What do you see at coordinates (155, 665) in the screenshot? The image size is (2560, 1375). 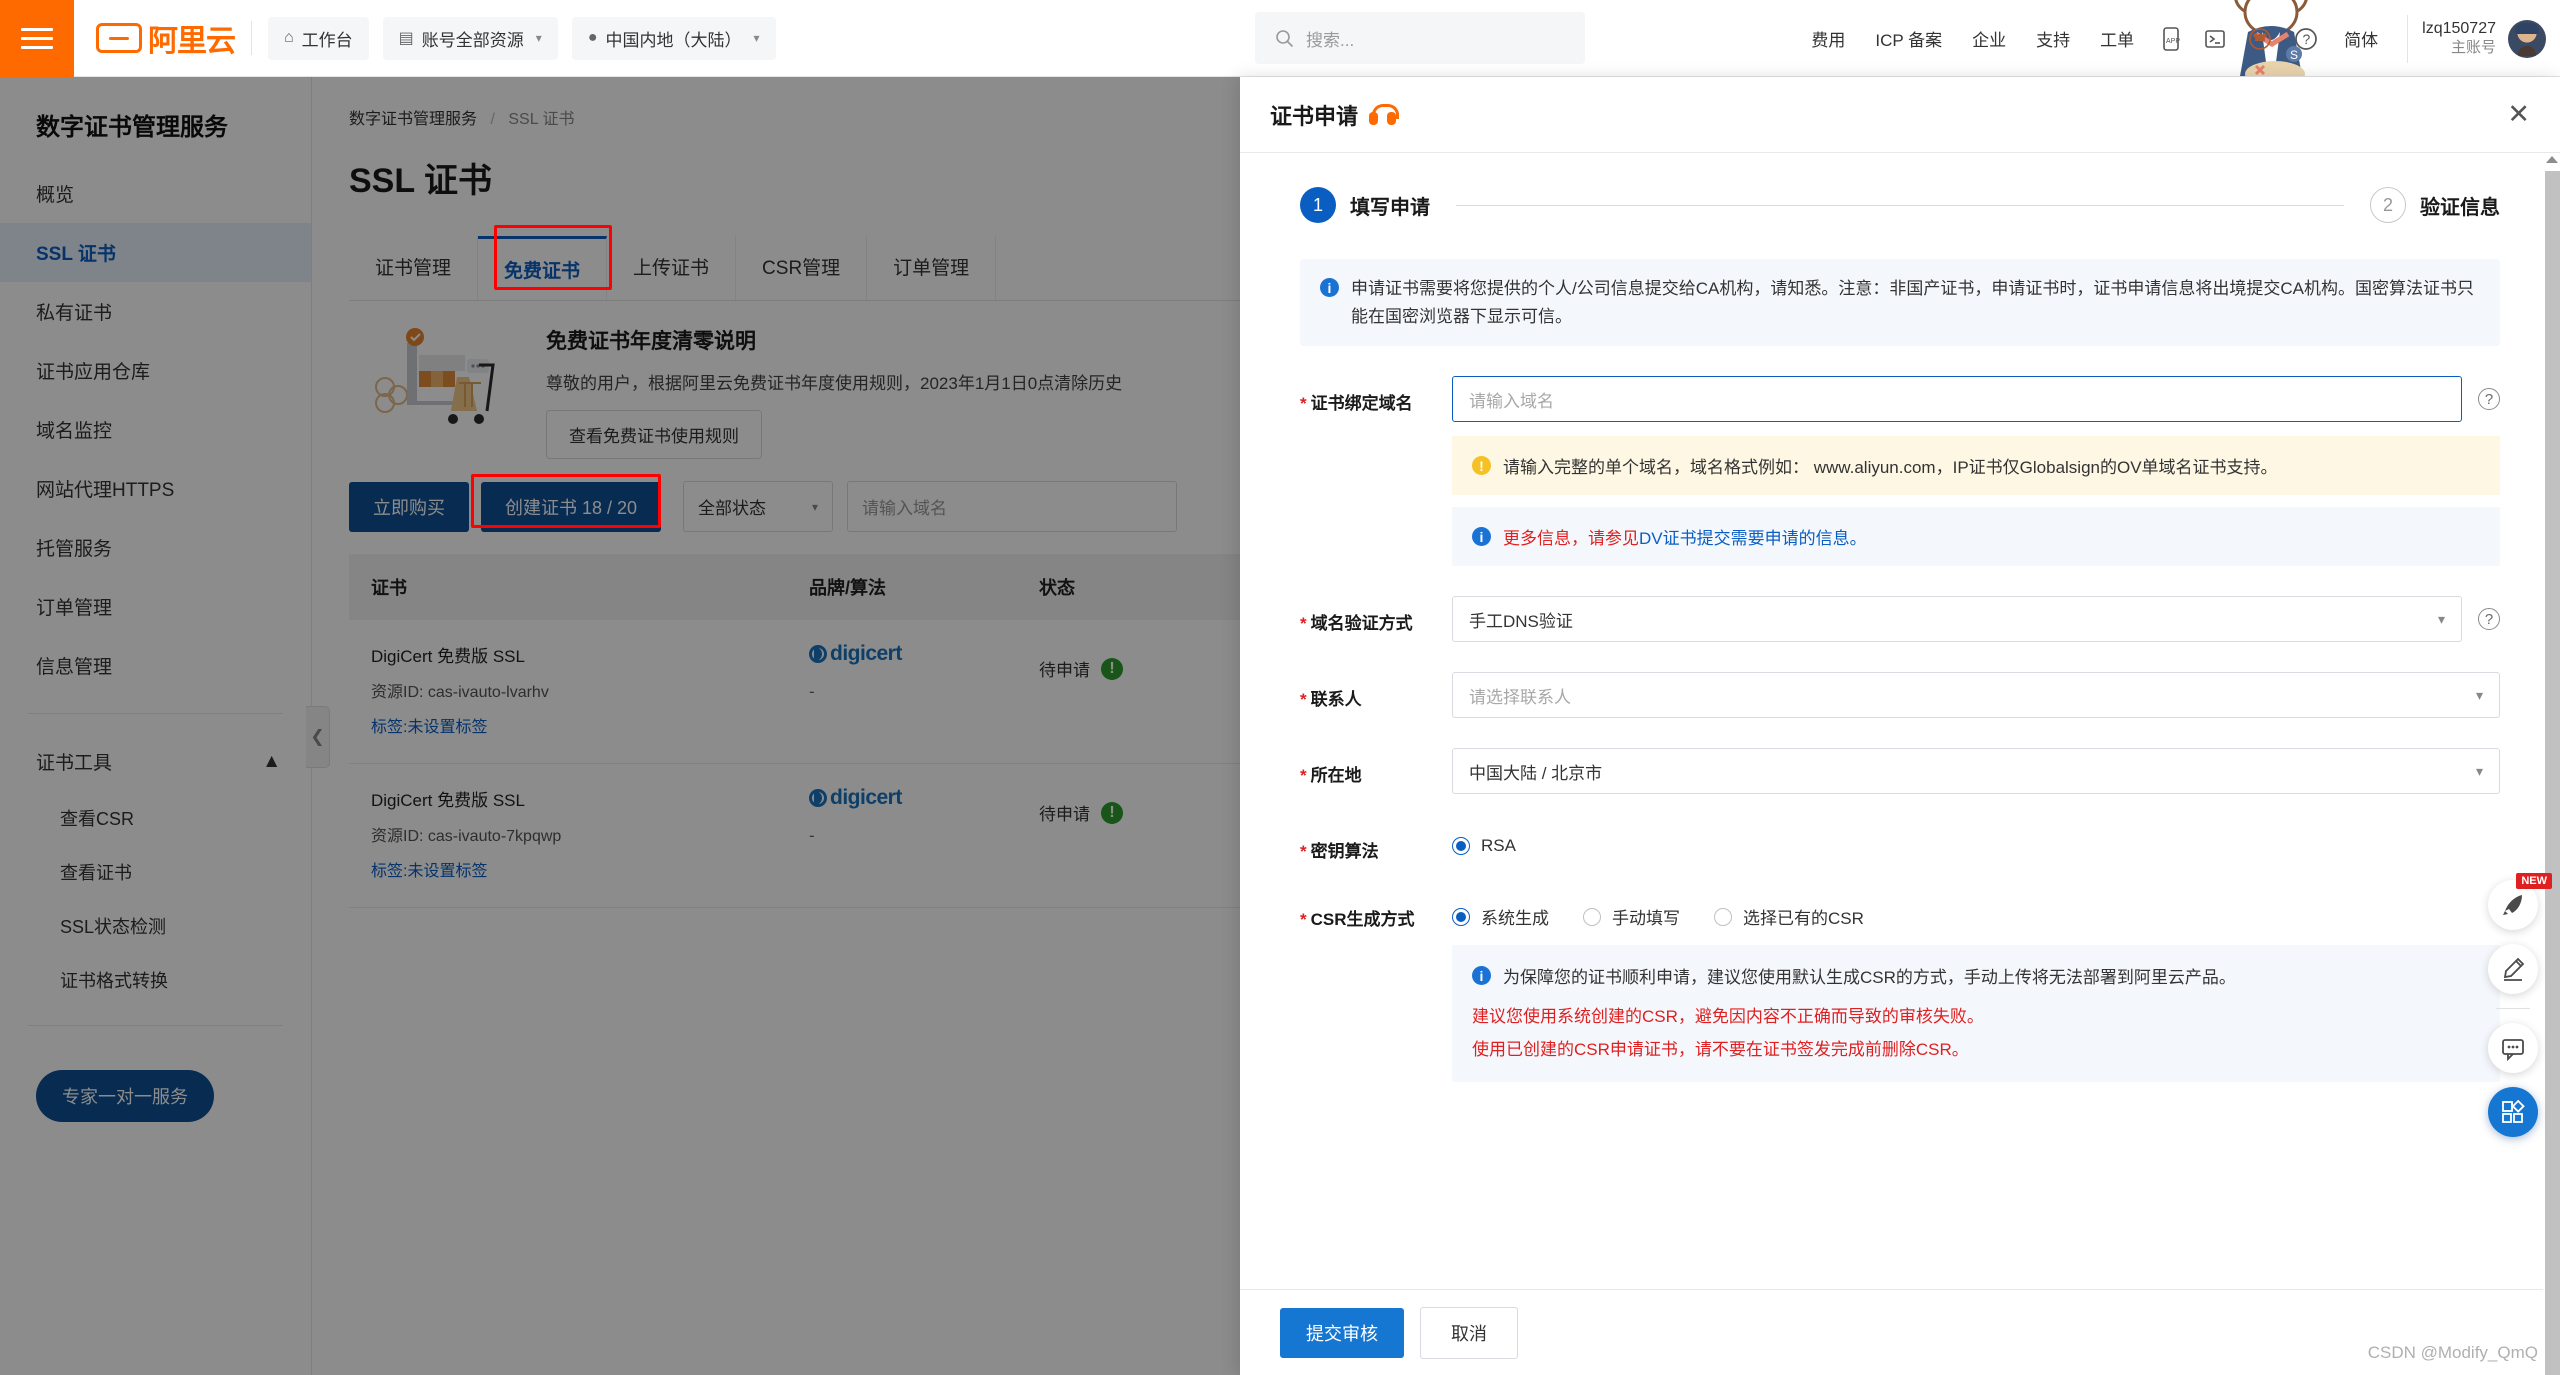 I see `sidebar-item-info: 信息管理` at bounding box center [155, 665].